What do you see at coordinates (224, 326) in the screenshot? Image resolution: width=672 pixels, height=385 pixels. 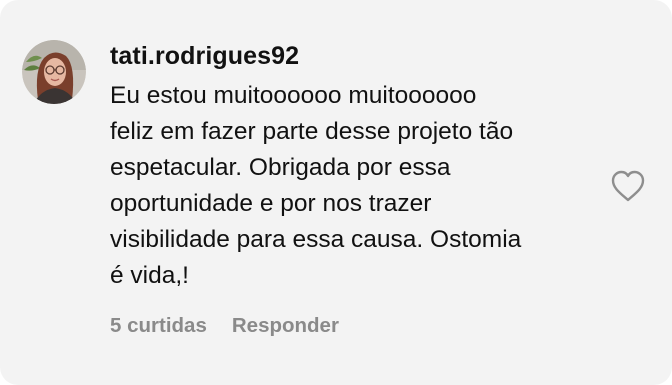 I see `comment-actions: 5 curtidas Responder` at bounding box center [224, 326].